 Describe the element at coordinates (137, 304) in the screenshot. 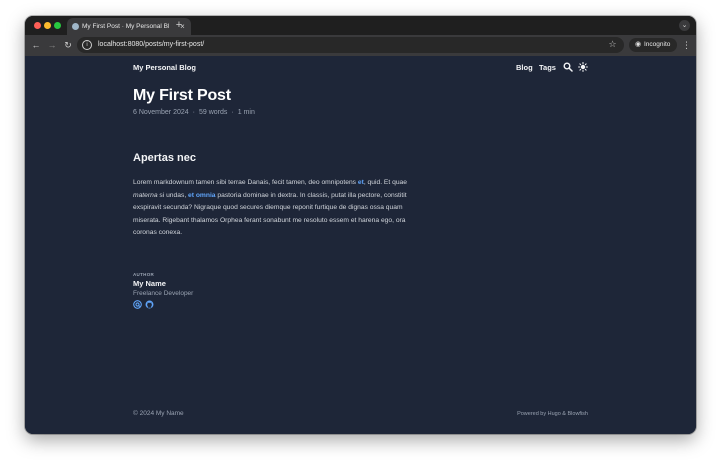

I see `email-at-icon` at that location.